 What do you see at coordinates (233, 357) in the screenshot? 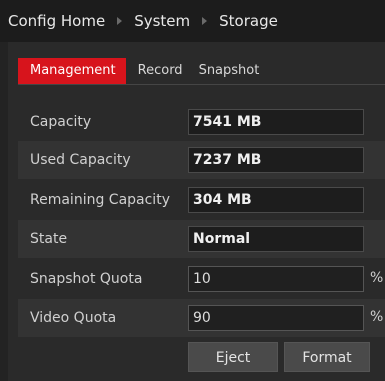
I see `eject-button: Eject` at bounding box center [233, 357].